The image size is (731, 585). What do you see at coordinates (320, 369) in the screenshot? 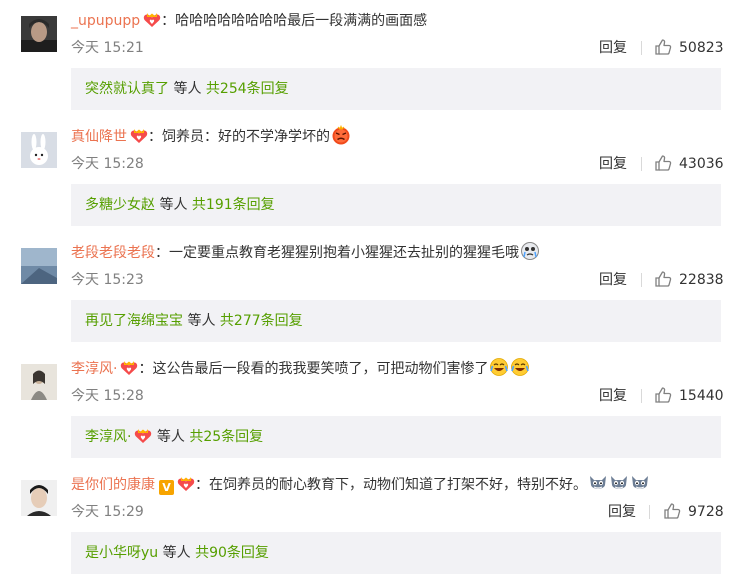
I see `comment-text: 这公告最后一段看的我我要笑喷了，可把动物们害惨了` at bounding box center [320, 369].